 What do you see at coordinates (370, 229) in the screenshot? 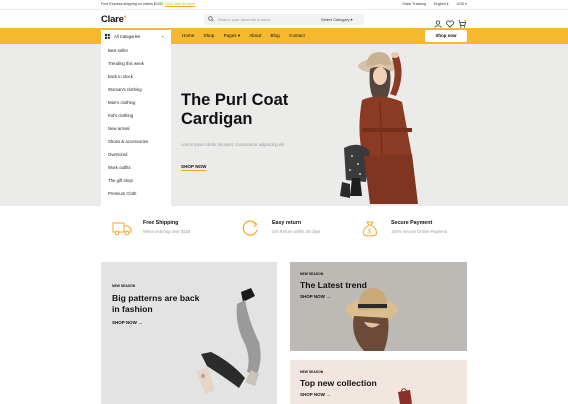
I see `money-bag-icon: $` at bounding box center [370, 229].